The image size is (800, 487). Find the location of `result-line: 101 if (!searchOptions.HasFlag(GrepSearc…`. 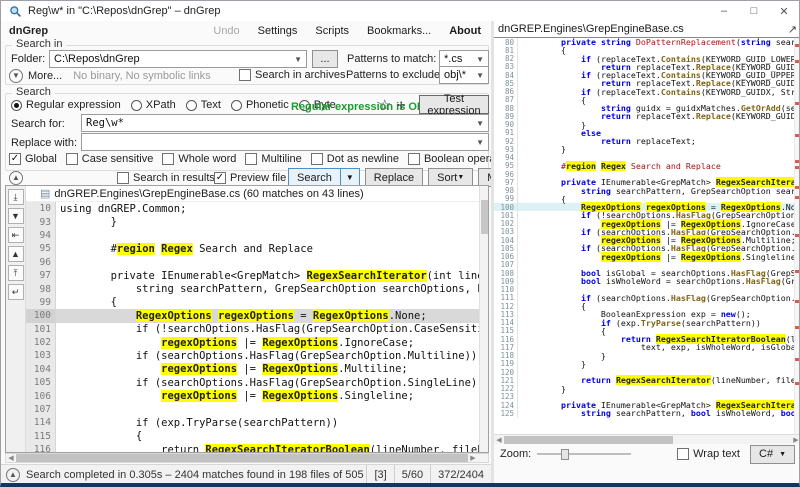

result-line: 101 if (!searchOptions.HasFlag(GrepSearc… is located at coordinates (252, 329).